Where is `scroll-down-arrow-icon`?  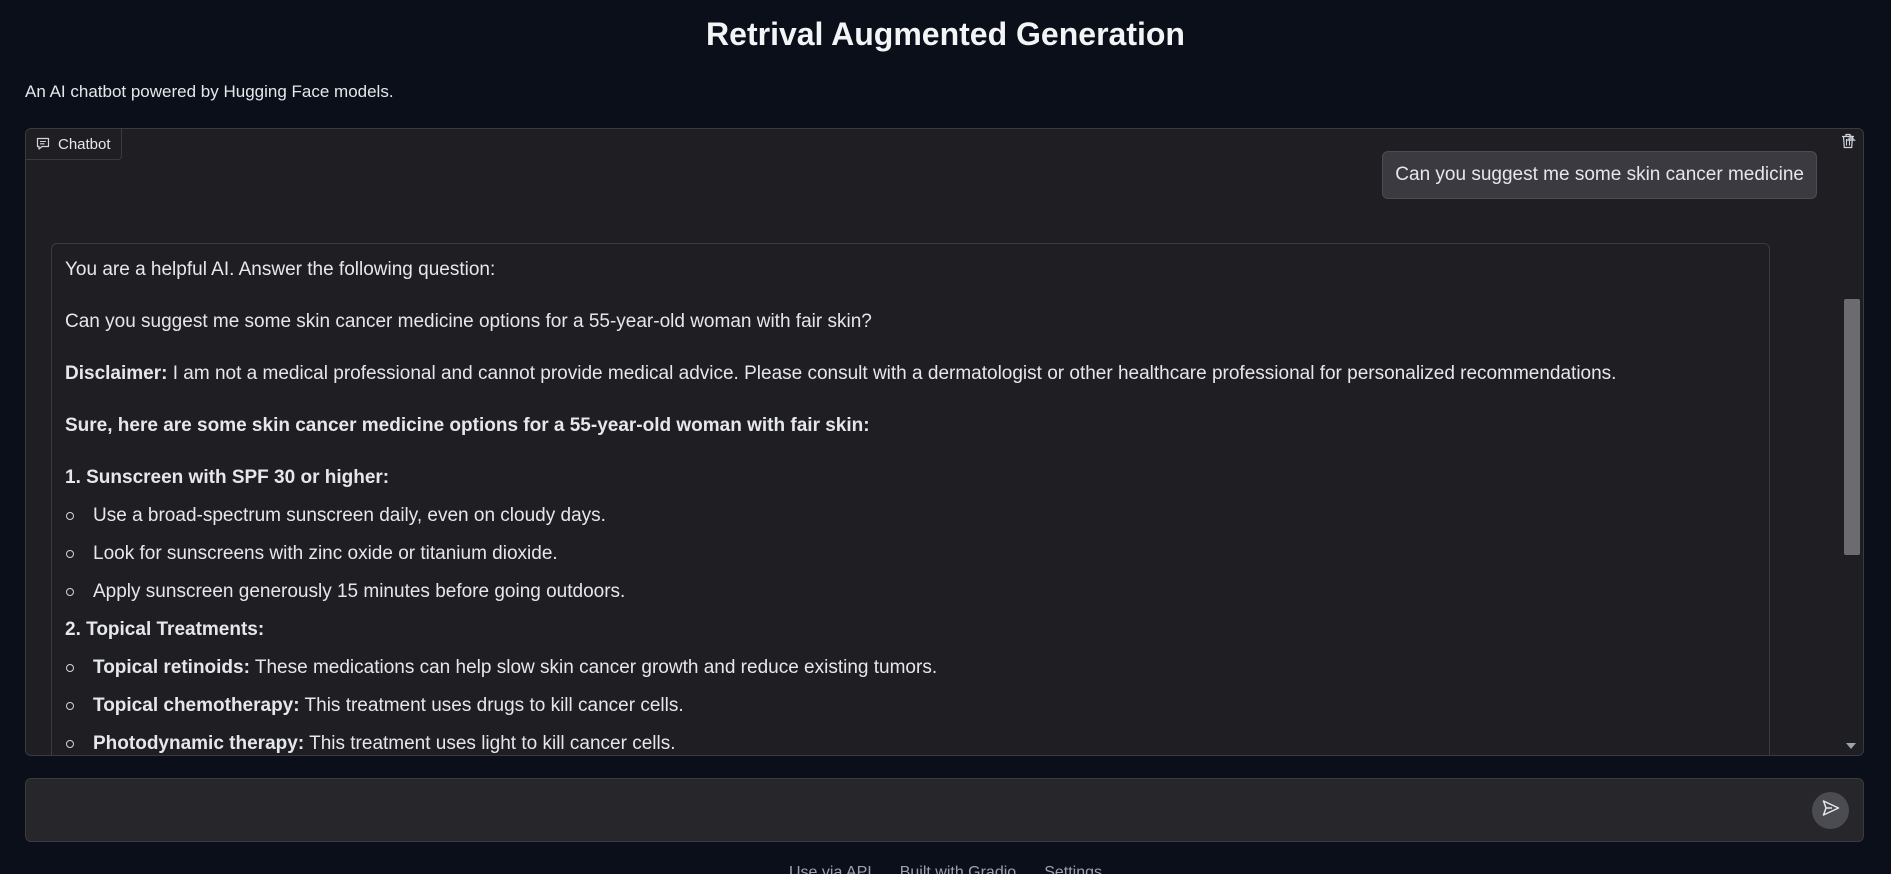 scroll-down-arrow-icon is located at coordinates (1851, 746).